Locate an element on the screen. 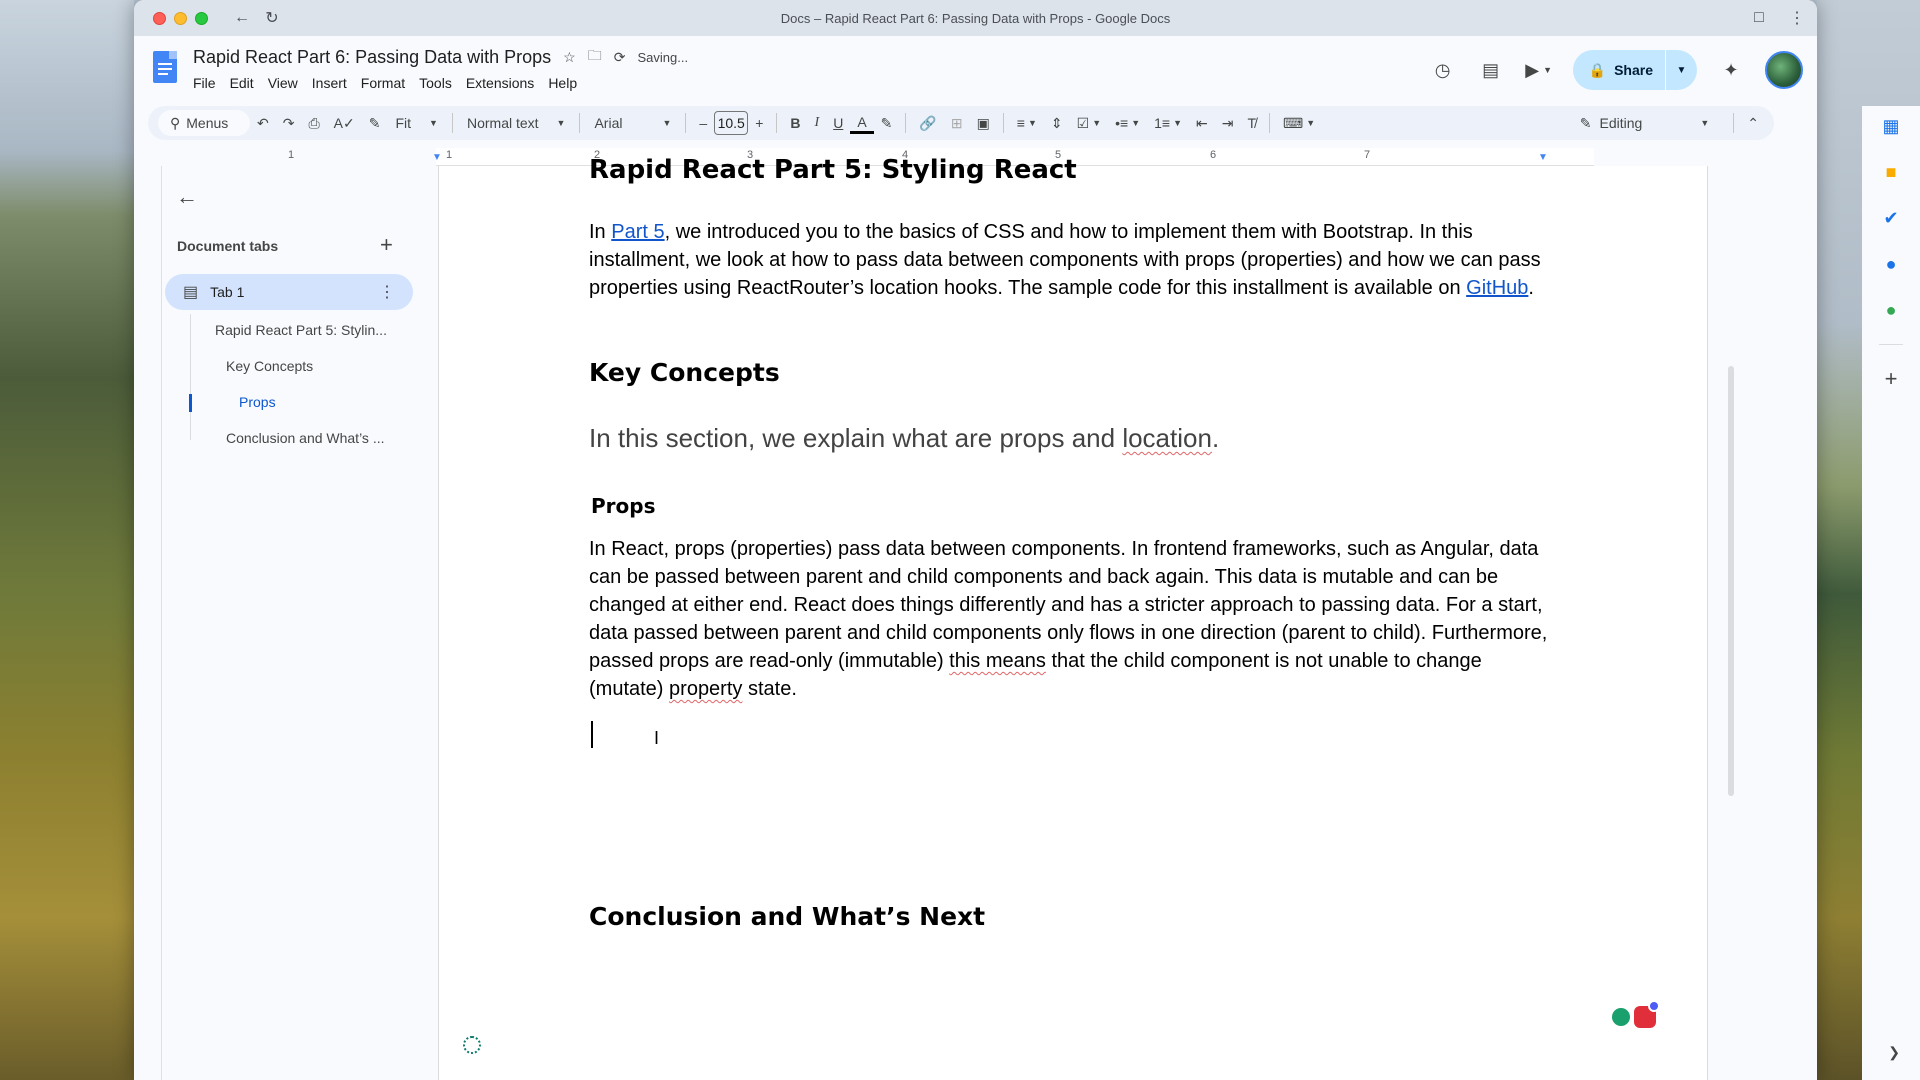  menu-tools: Tools is located at coordinates (439, 83).